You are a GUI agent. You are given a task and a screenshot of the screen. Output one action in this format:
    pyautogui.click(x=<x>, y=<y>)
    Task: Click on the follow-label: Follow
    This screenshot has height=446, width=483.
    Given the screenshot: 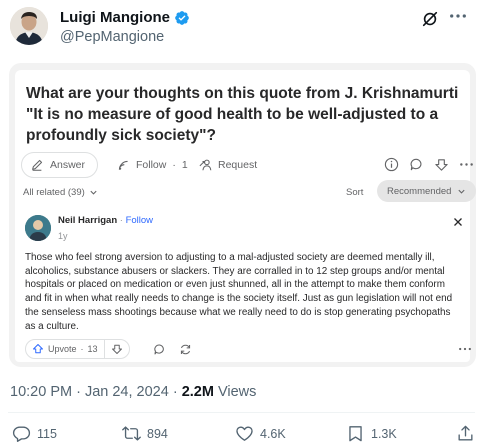 What is the action you would take?
    pyautogui.click(x=151, y=165)
    